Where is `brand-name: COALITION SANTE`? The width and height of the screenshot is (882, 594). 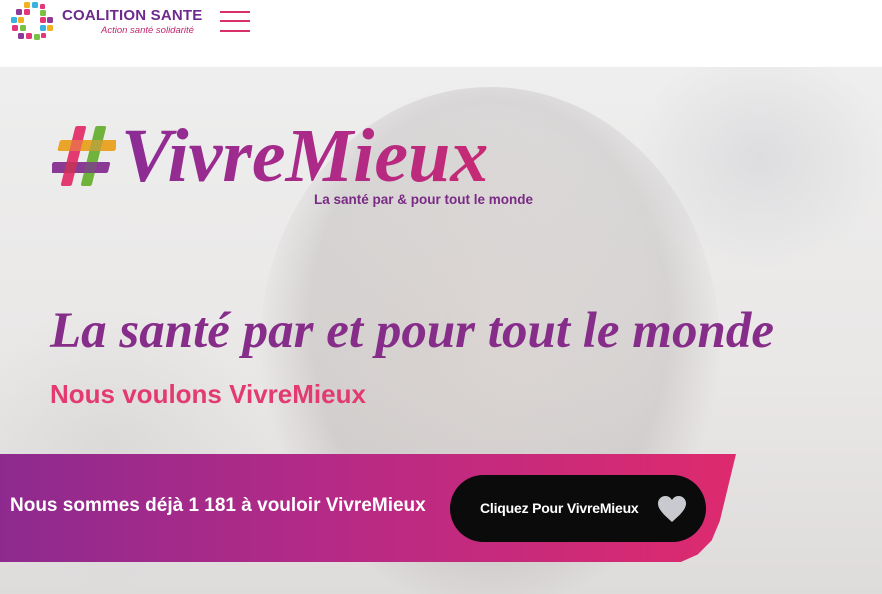 brand-name: COALITION SANTE is located at coordinates (132, 15).